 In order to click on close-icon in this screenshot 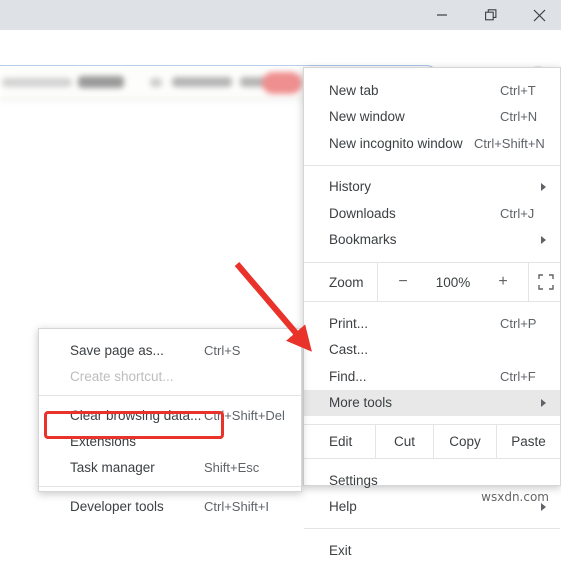, I will do `click(539, 15)`.